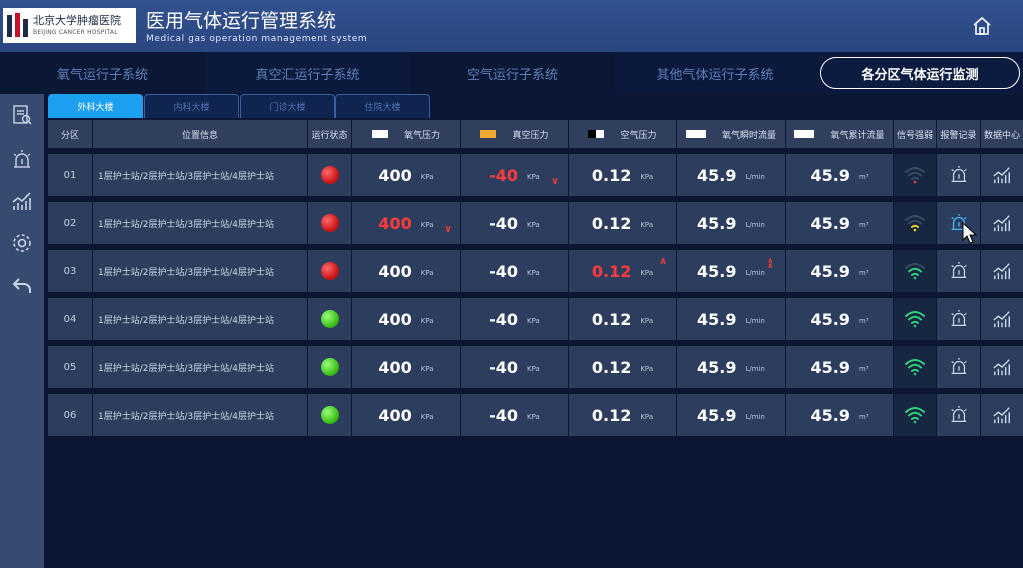 The height and width of the screenshot is (568, 1023). Describe the element at coordinates (622, 223) in the screenshot. I see `air-pressure-cell: 0.12 KPa` at that location.